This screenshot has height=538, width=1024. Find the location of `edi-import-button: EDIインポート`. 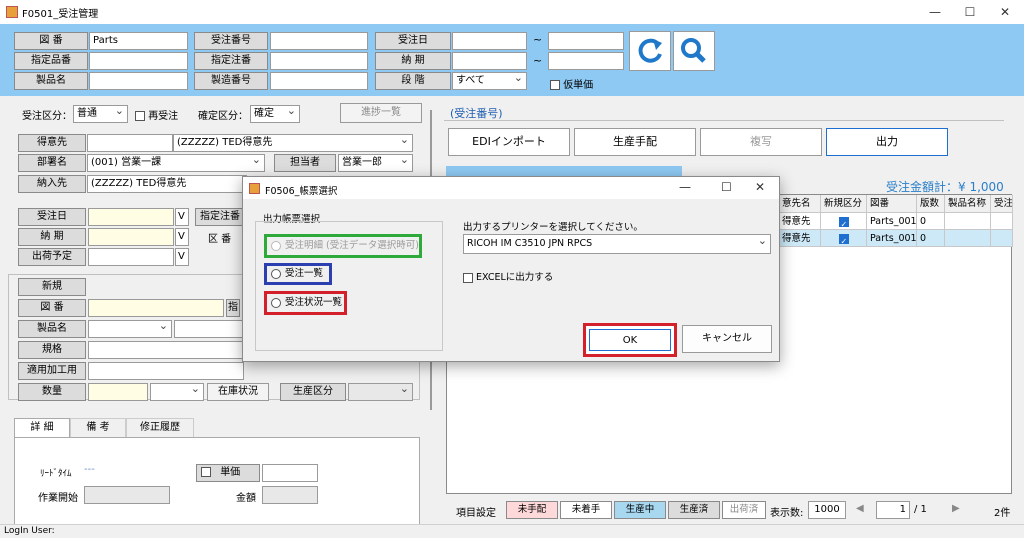

edi-import-button: EDIインポート is located at coordinates (509, 142).